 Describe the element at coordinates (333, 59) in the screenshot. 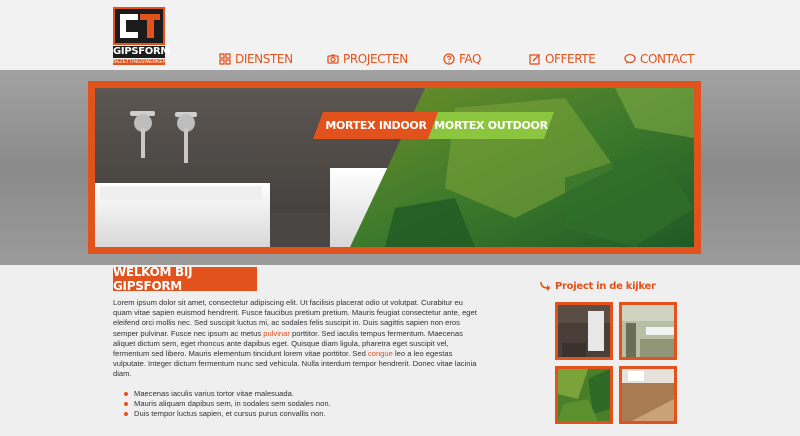

I see `camera-icon` at that location.